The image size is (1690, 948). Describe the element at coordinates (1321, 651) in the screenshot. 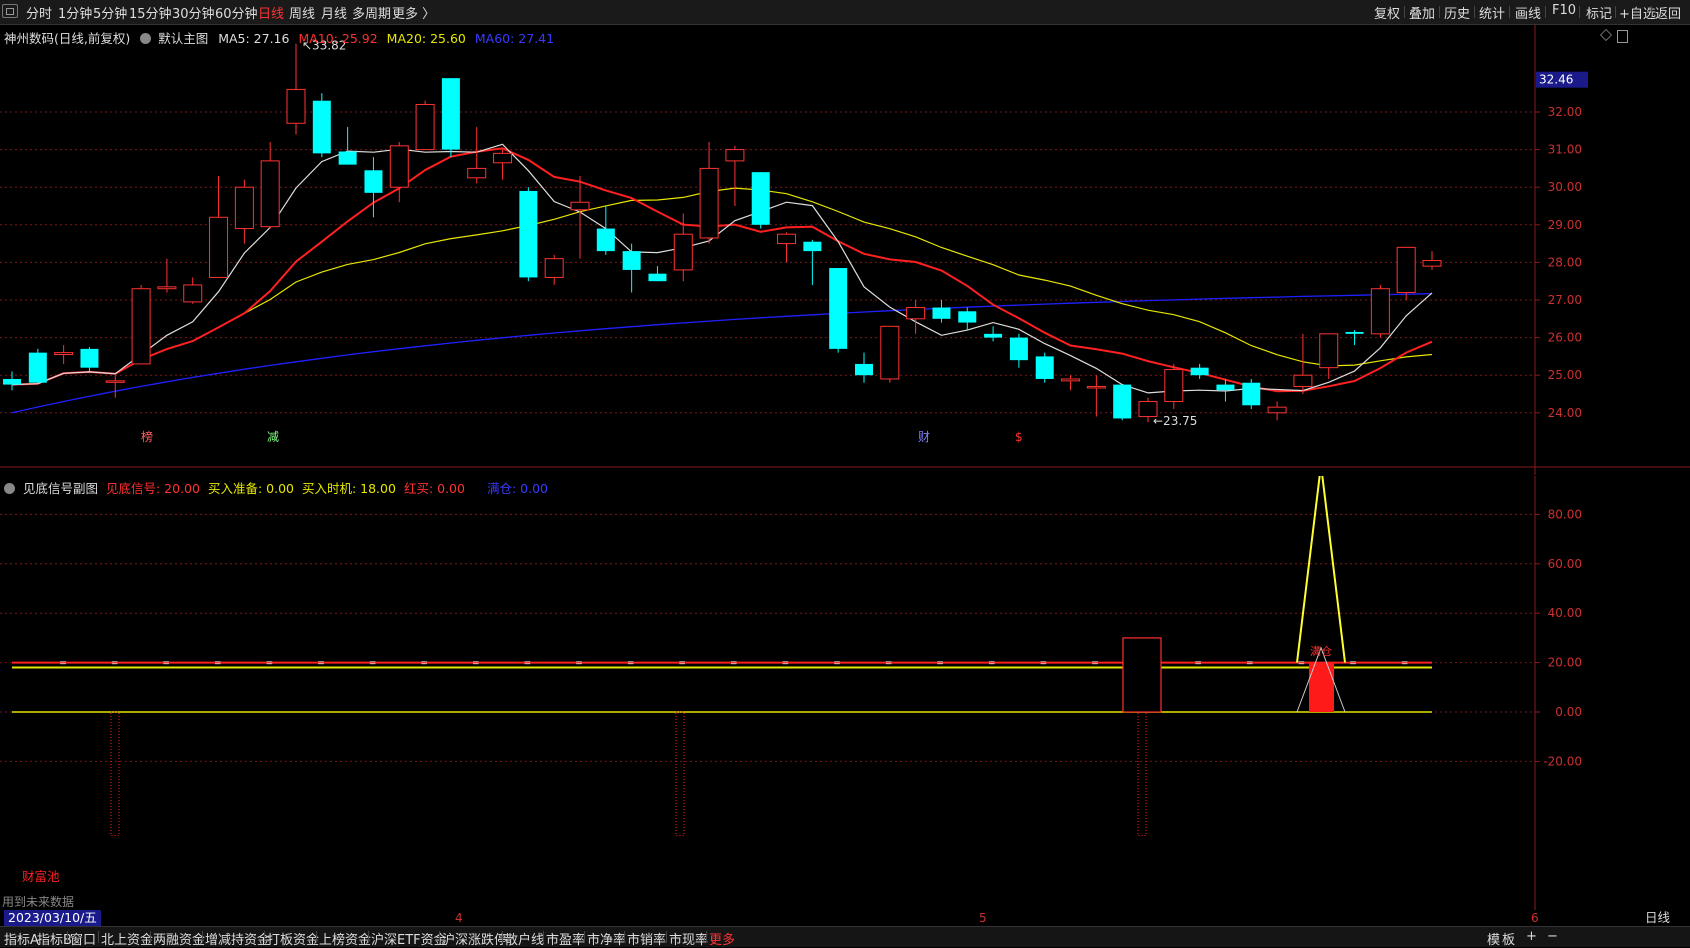

I see `peak-tag: 满仓` at that location.